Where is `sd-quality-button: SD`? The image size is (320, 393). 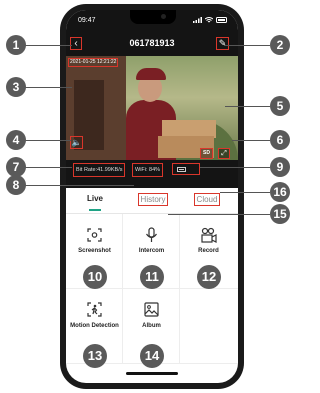
sd-quality-button: SD is located at coordinates (206, 153).